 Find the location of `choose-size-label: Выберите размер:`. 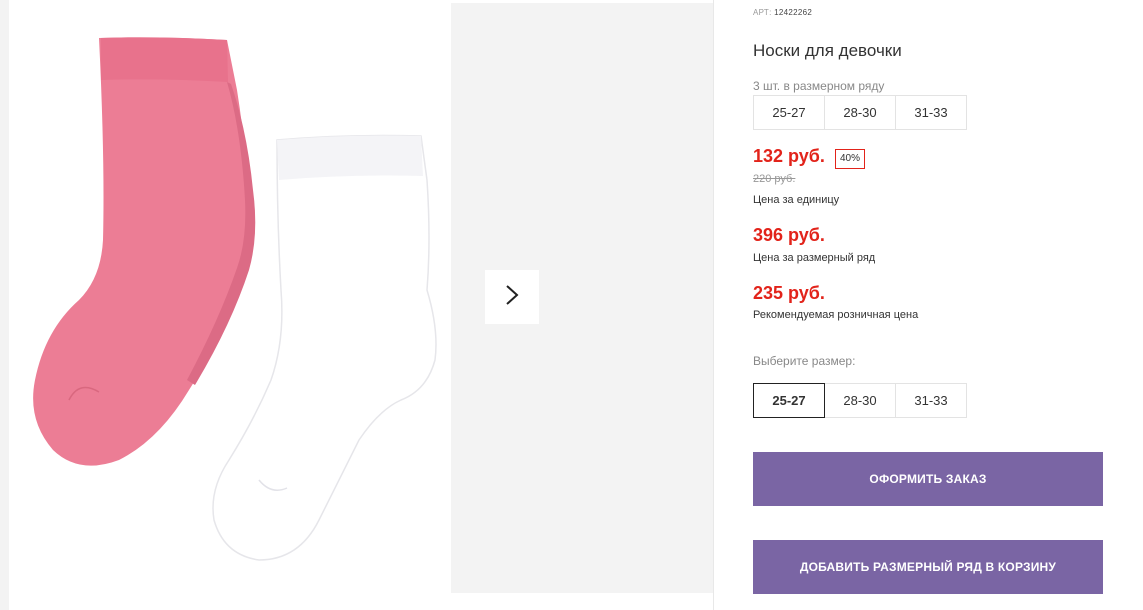

choose-size-label: Выберите размер: is located at coordinates (804, 361).